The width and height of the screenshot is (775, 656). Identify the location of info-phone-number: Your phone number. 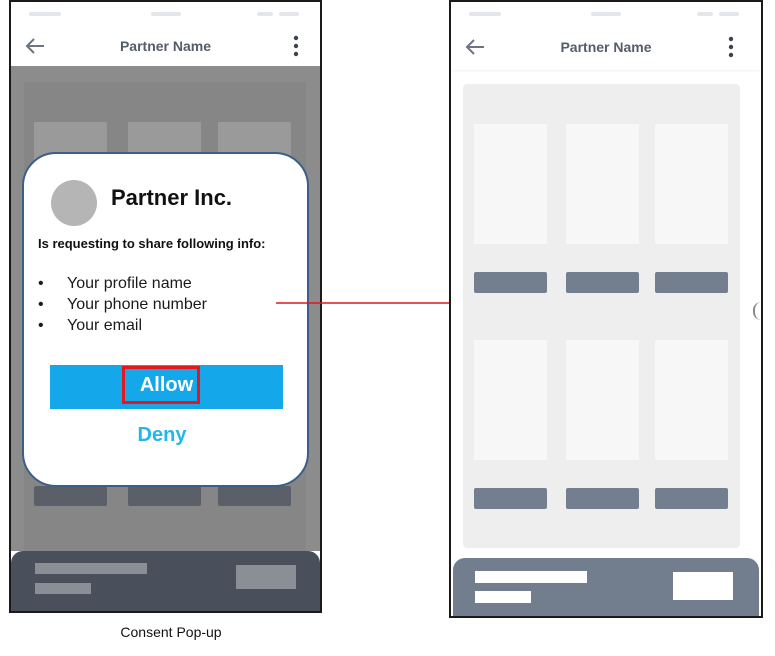
(137, 304).